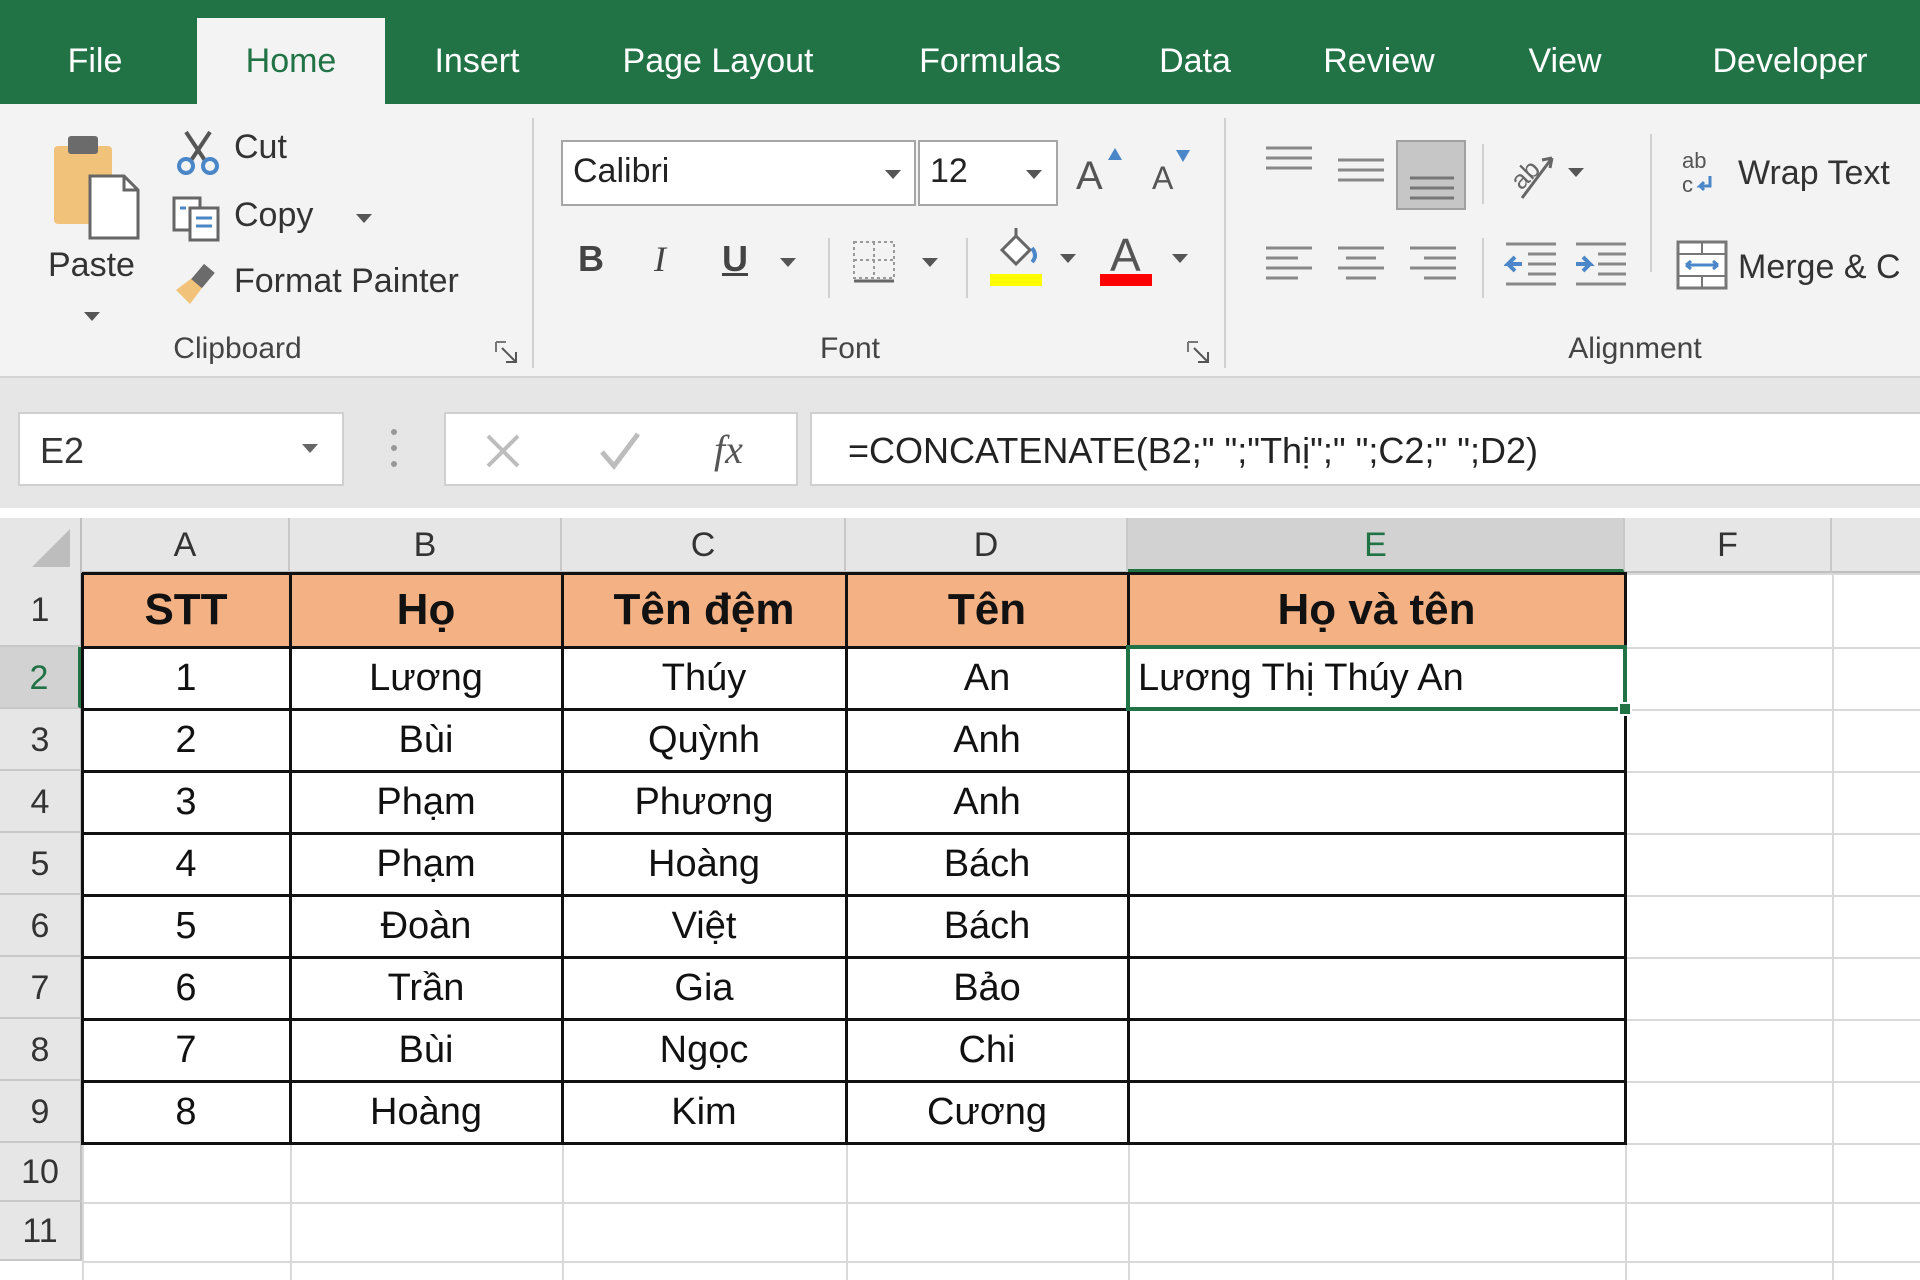 The image size is (1920, 1280). I want to click on borders-button, so click(895, 258).